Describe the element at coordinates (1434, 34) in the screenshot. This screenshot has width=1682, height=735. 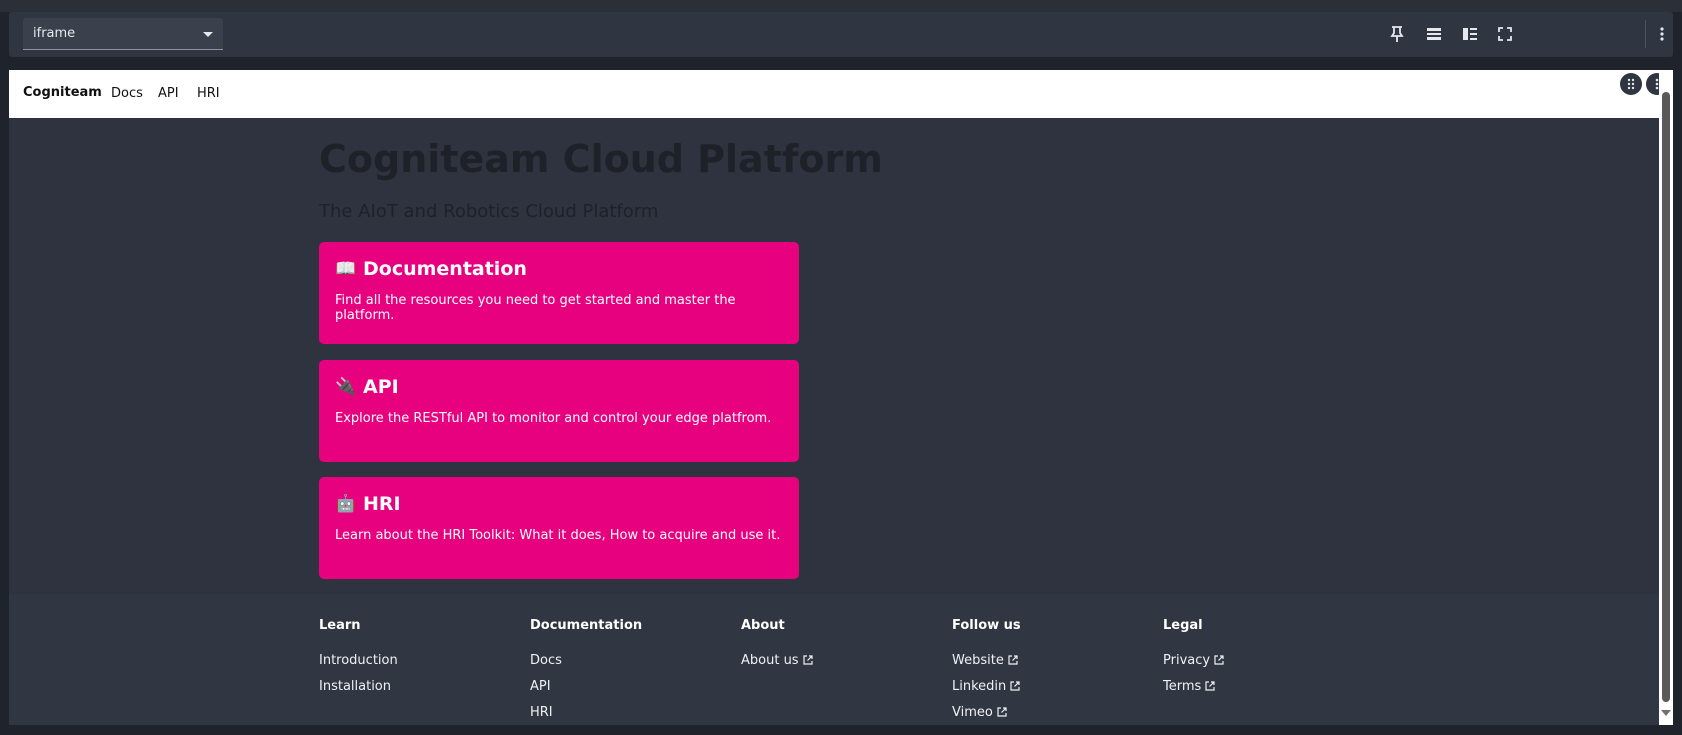
I see `layout-rows-icon` at that location.